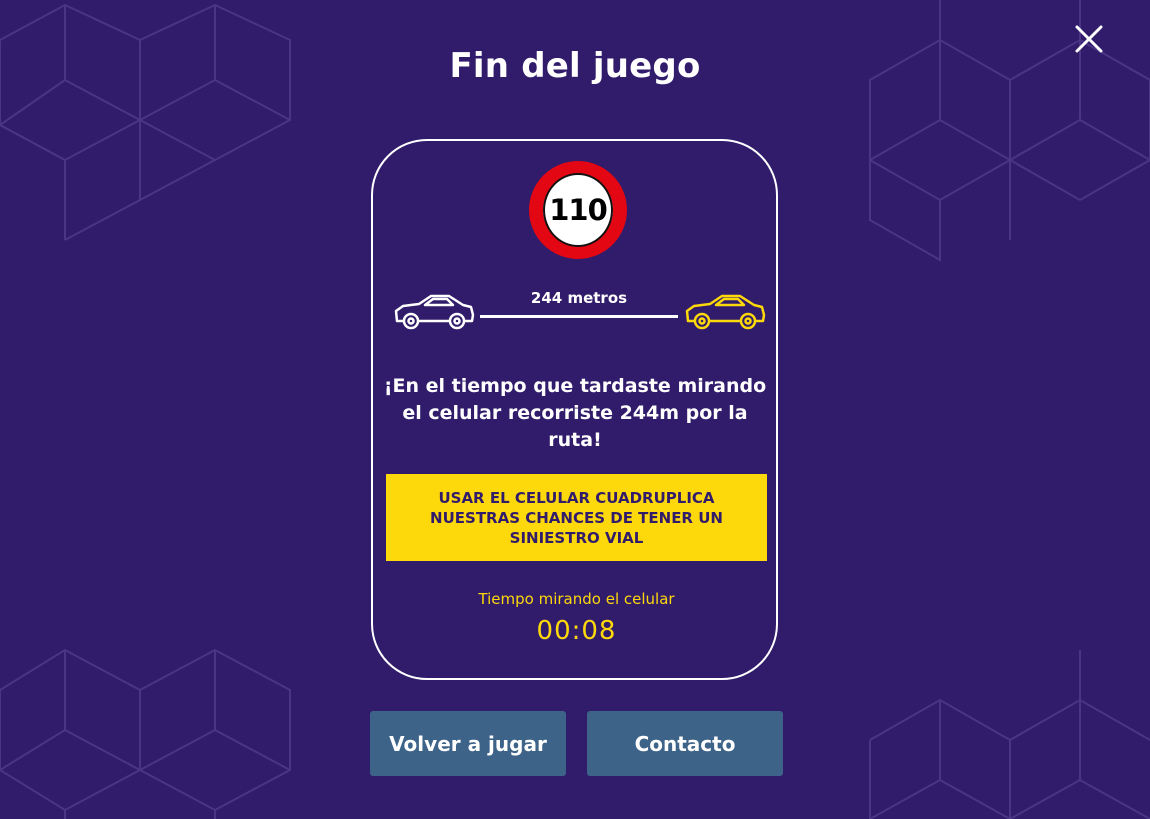  What do you see at coordinates (725, 312) in the screenshot?
I see `car-outline-yellow-icon` at bounding box center [725, 312].